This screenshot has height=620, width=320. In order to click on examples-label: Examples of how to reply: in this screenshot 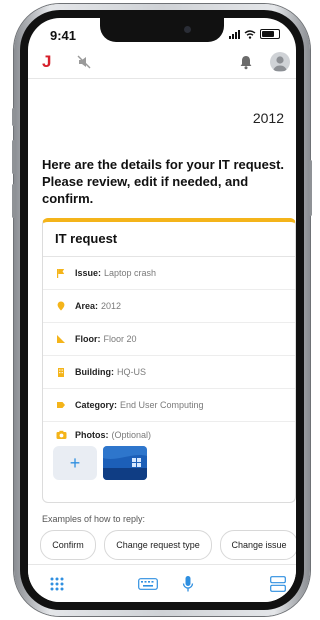, I will do `click(94, 519)`.